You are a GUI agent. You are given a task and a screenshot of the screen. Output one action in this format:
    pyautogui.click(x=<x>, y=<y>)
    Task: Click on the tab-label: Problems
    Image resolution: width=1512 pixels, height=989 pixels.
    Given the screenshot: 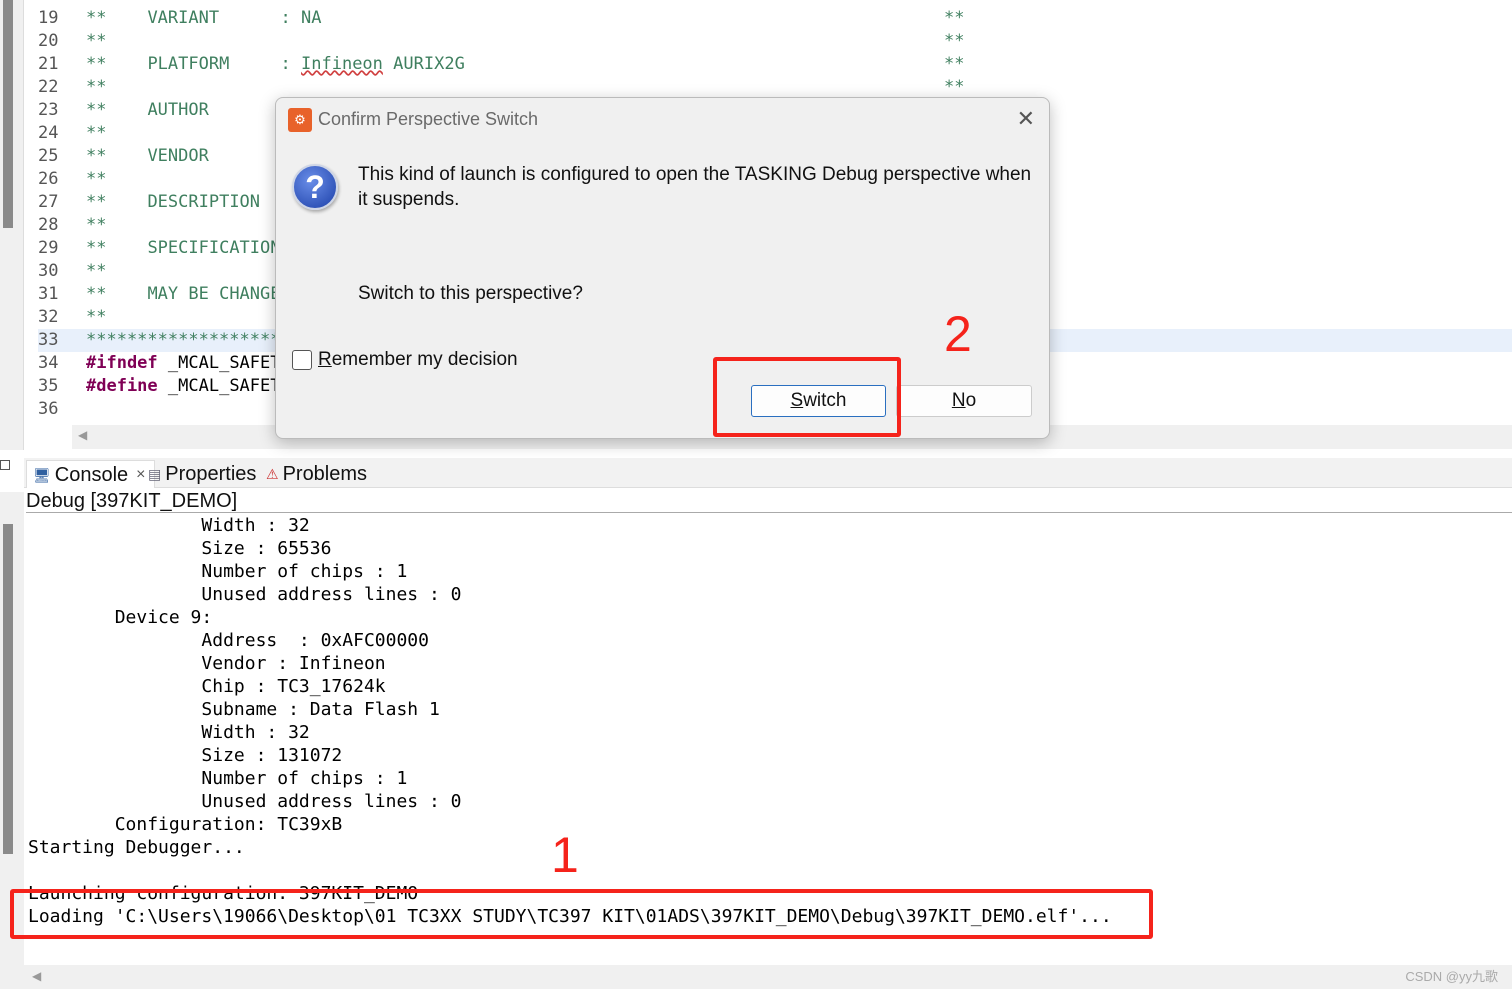 What is the action you would take?
    pyautogui.click(x=325, y=474)
    